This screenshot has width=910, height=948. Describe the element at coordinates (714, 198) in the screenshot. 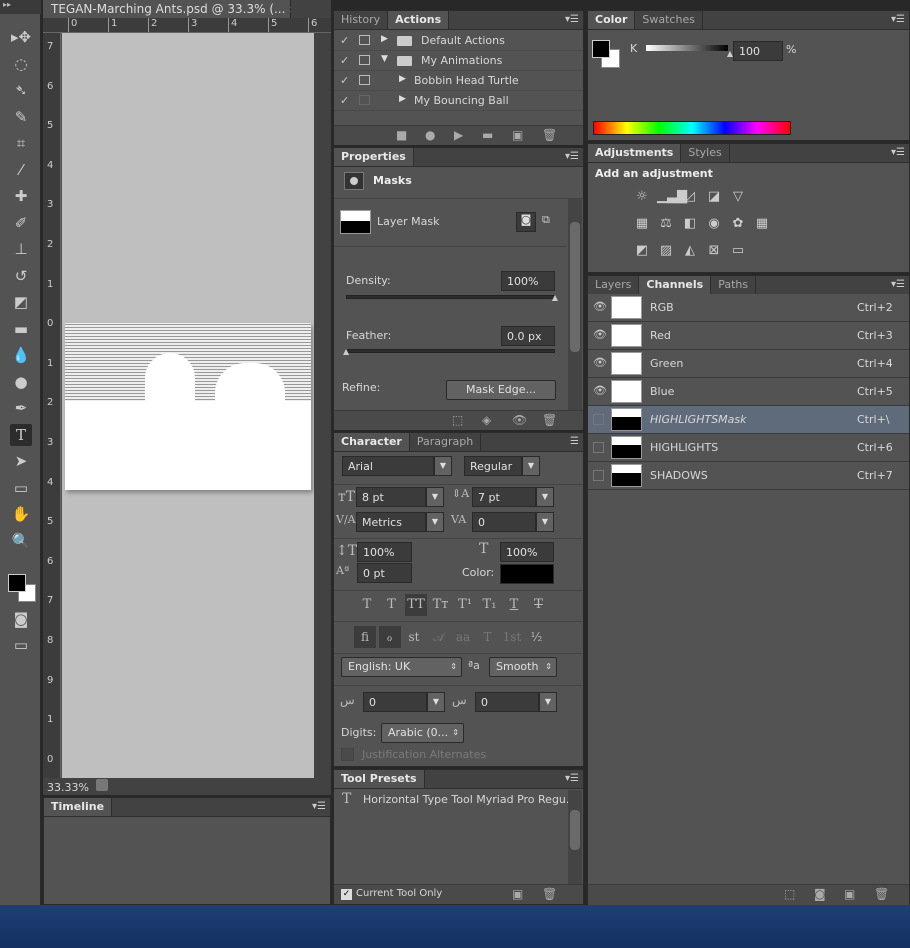

I see `exposure-icon: ◪` at that location.